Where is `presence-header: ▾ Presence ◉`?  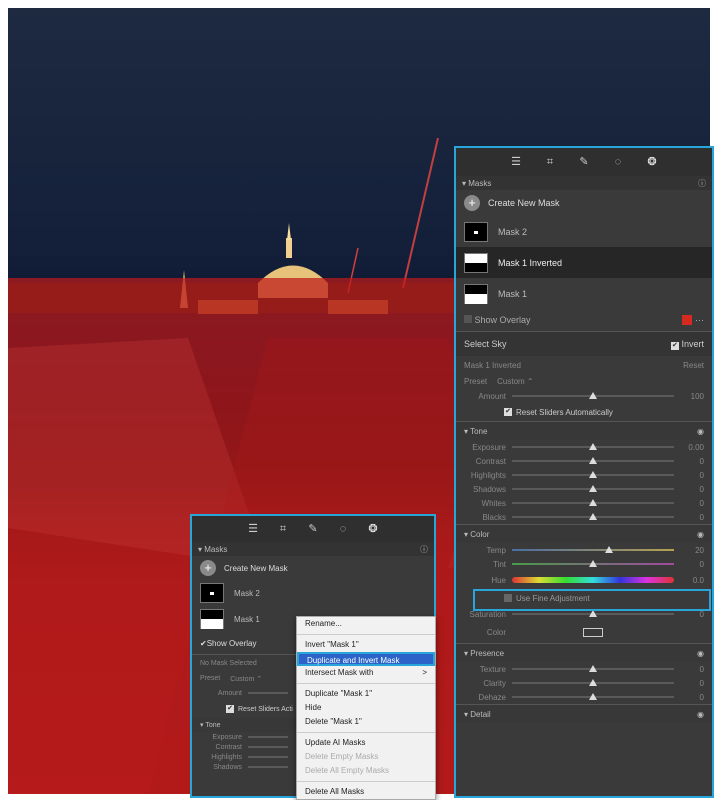 presence-header: ▾ Presence ◉ is located at coordinates (584, 653).